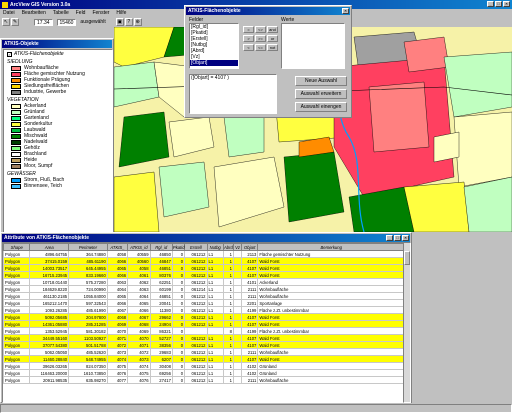 The image size is (512, 413). What do you see at coordinates (6, 22) in the screenshot?
I see `pointer-tool-icon: ↖` at bounding box center [6, 22].